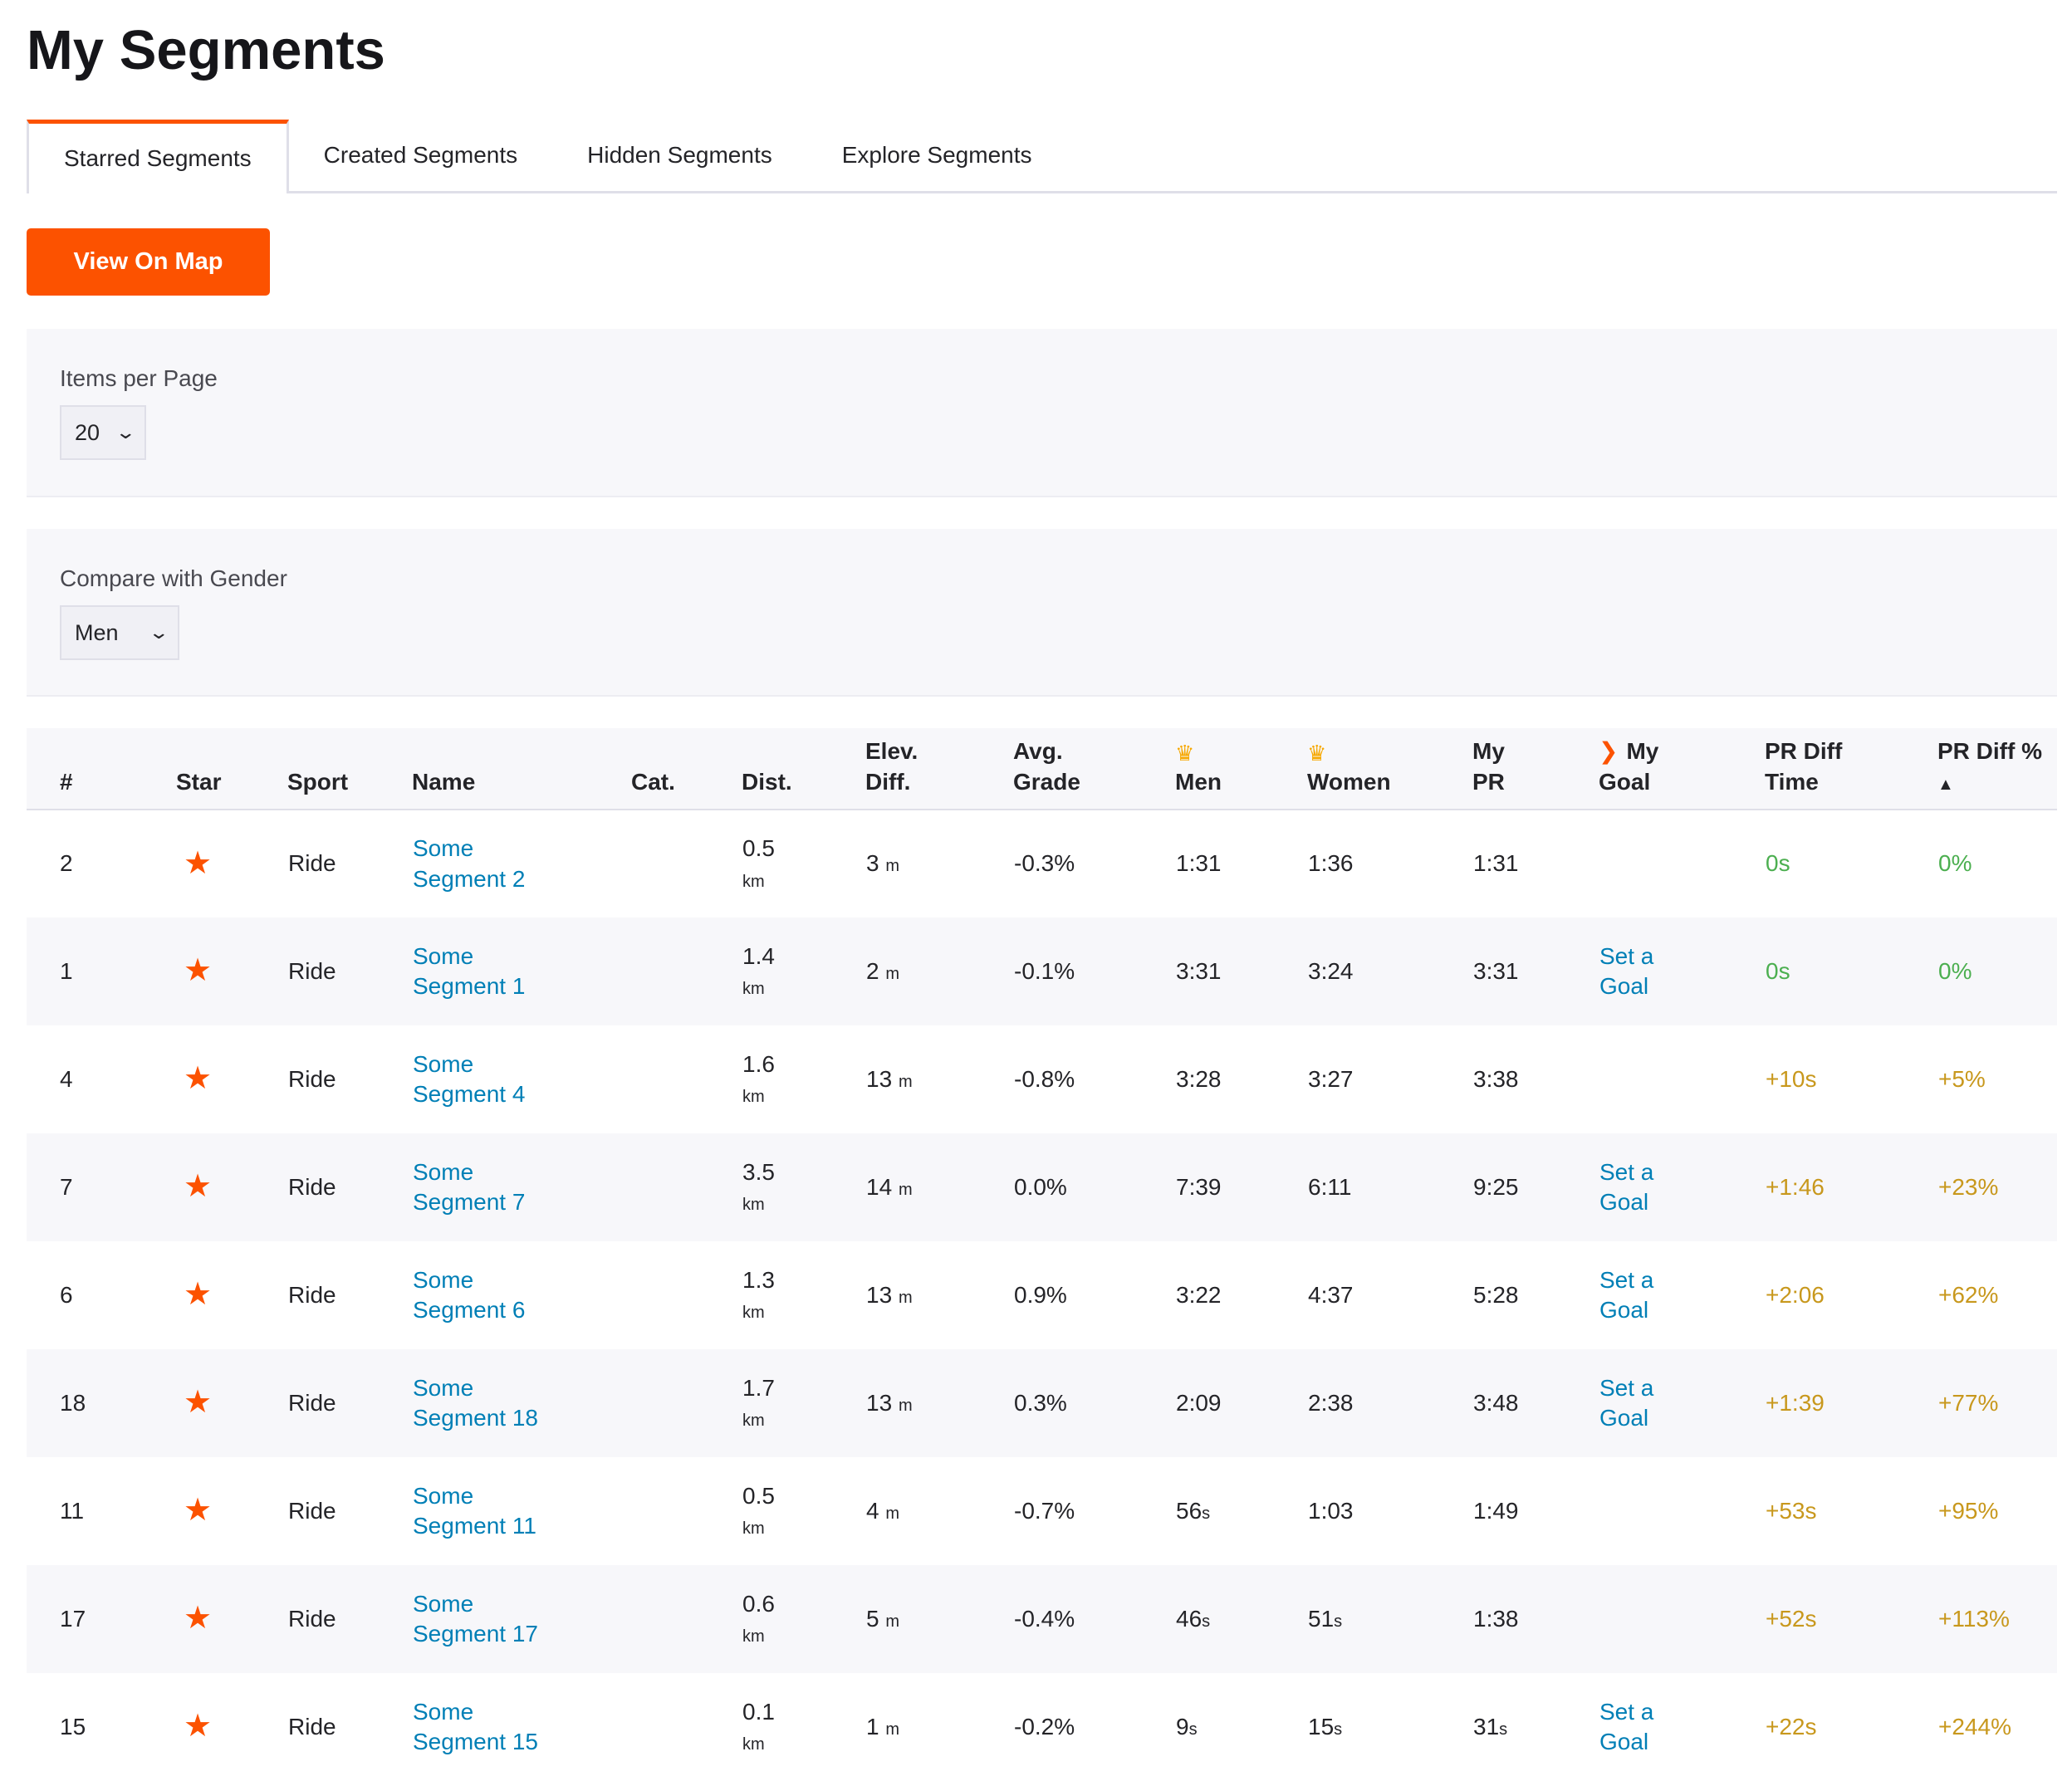  I want to click on col-rank: #, so click(101, 769).